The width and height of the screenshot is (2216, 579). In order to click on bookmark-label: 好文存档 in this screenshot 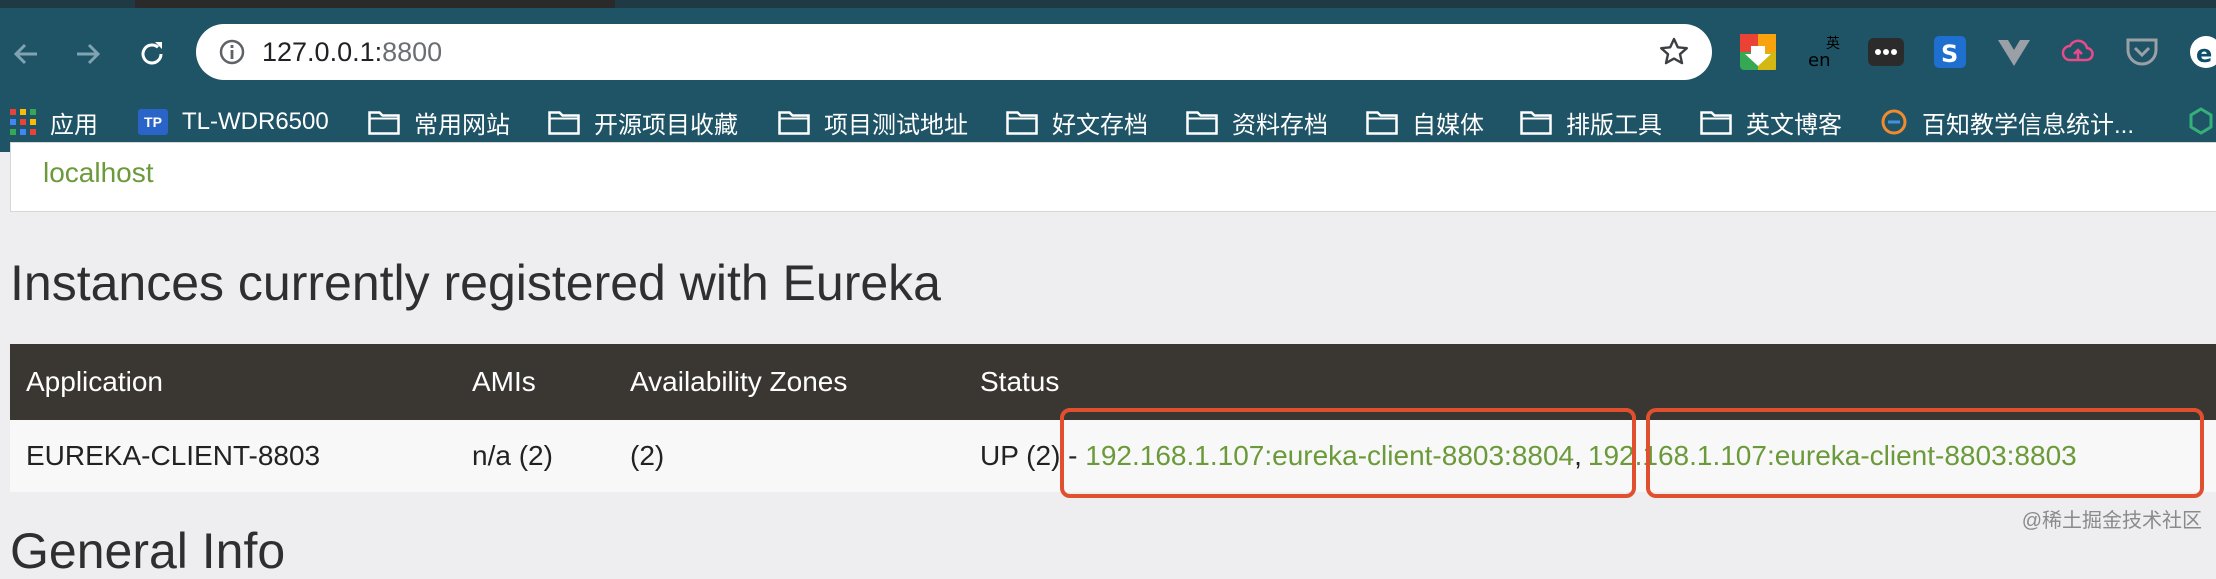, I will do `click(1100, 125)`.